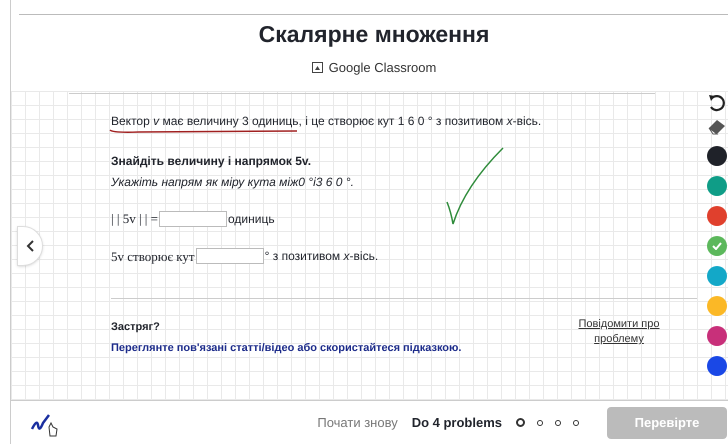 The image size is (728, 444). Describe the element at coordinates (357, 422) in the screenshot. I see `restart-button: Почати знову` at that location.